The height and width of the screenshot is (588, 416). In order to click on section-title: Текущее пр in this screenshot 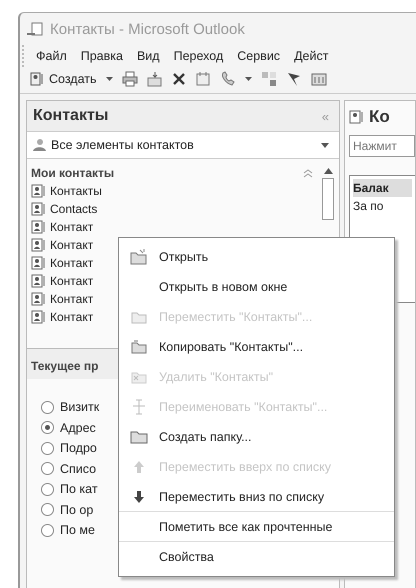, I will do `click(64, 366)`.